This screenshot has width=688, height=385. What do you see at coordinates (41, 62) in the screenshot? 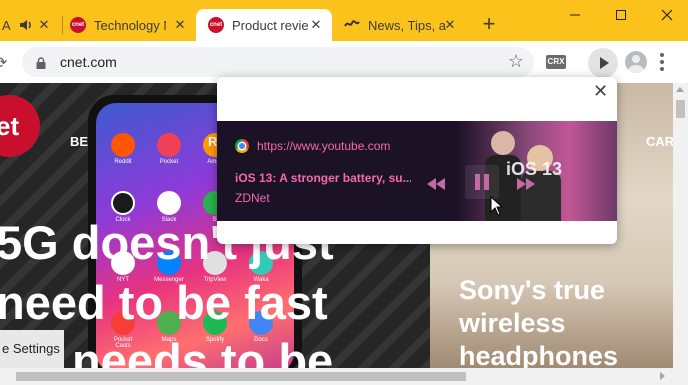
I see `lock-icon` at bounding box center [41, 62].